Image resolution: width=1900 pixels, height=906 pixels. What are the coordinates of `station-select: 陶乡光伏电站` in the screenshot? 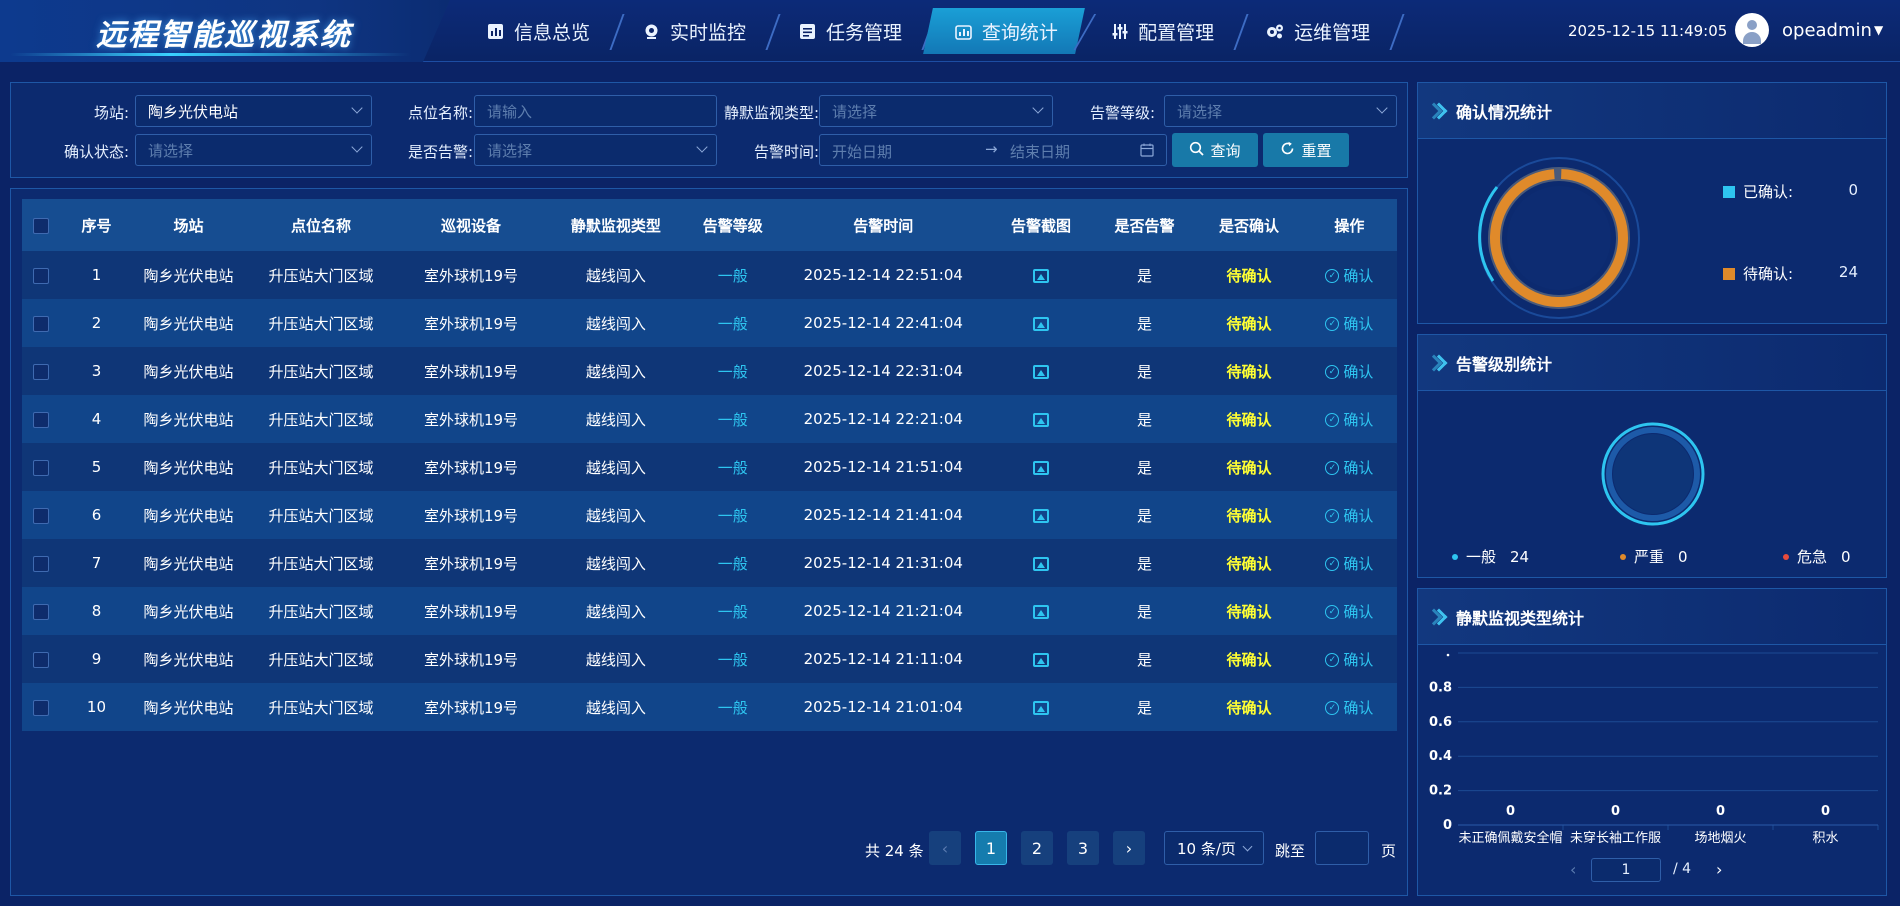 It's located at (253, 111).